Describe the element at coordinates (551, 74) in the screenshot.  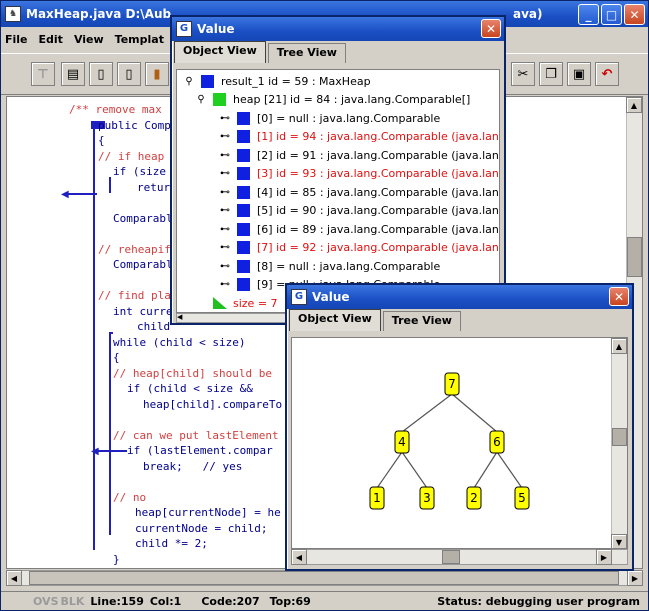
I see `copy-icon: ❐` at that location.